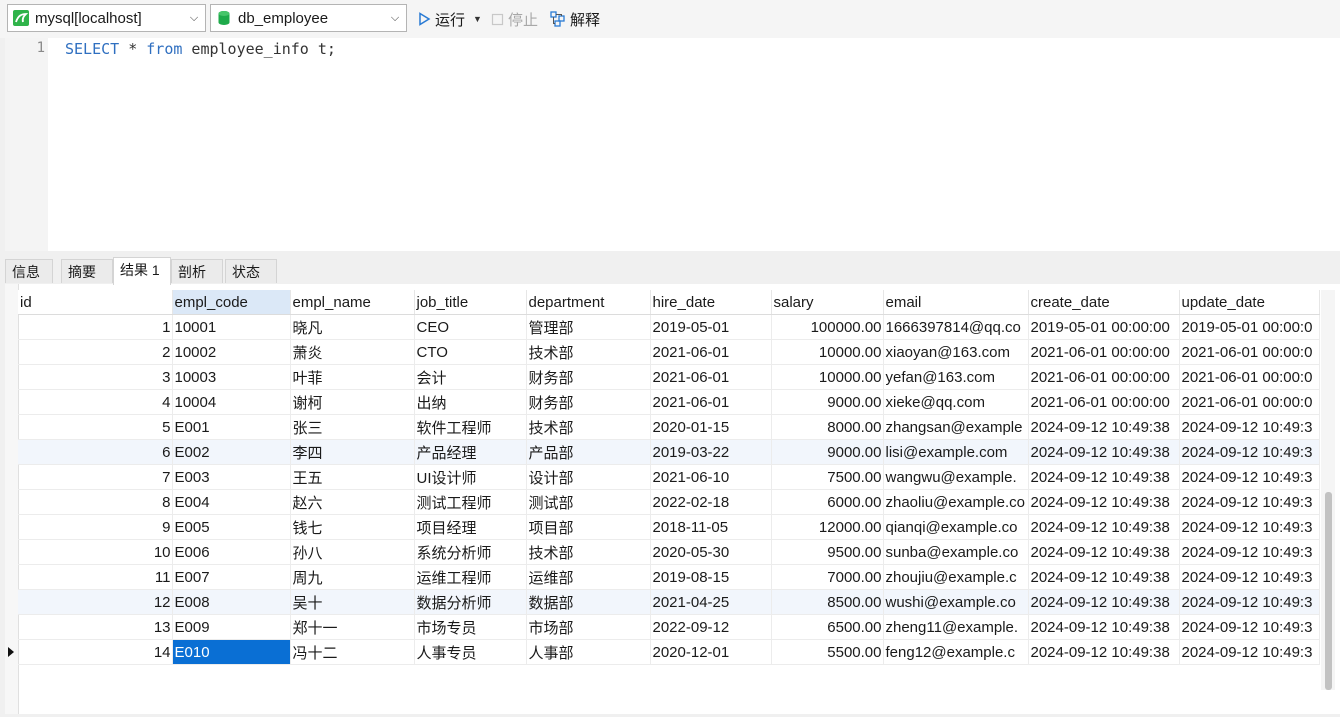  Describe the element at coordinates (352, 377) in the screenshot. I see `cell-empl-name: 叶菲` at that location.